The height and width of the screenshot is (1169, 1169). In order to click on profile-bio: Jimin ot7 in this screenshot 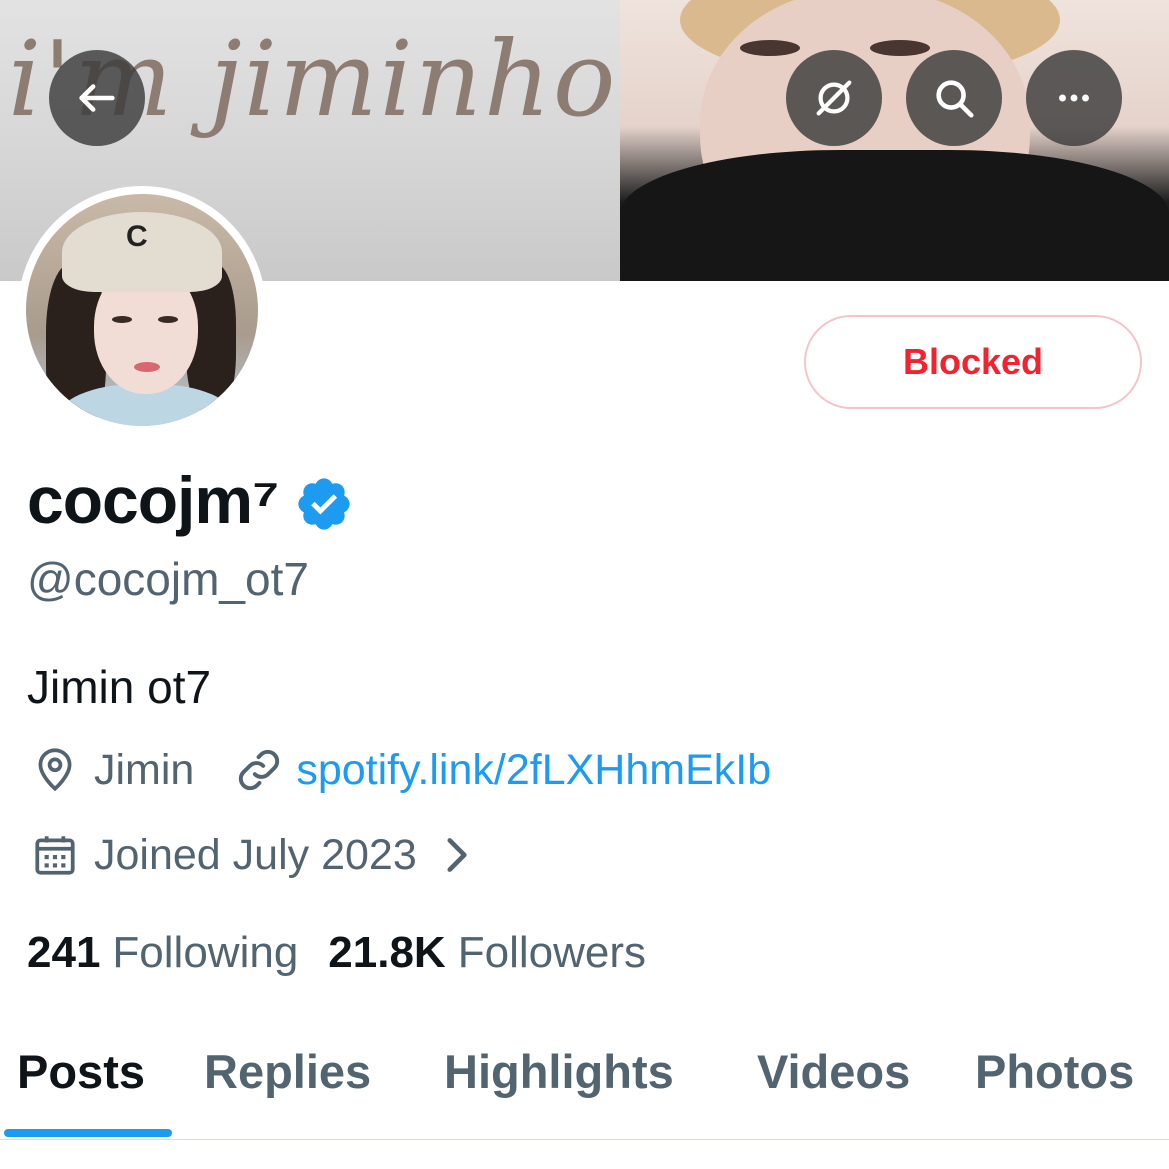, I will do `click(119, 687)`.